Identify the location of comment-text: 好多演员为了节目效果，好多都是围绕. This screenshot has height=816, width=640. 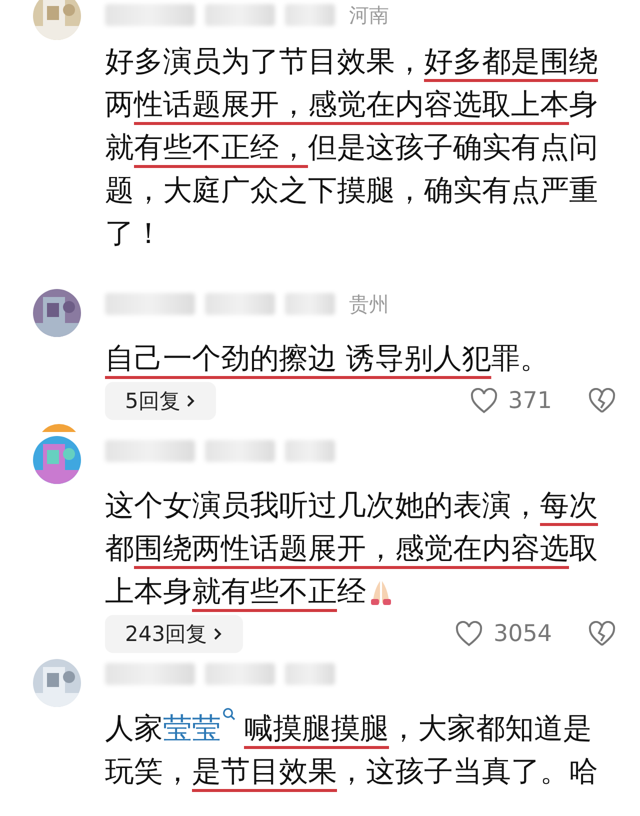
(352, 61).